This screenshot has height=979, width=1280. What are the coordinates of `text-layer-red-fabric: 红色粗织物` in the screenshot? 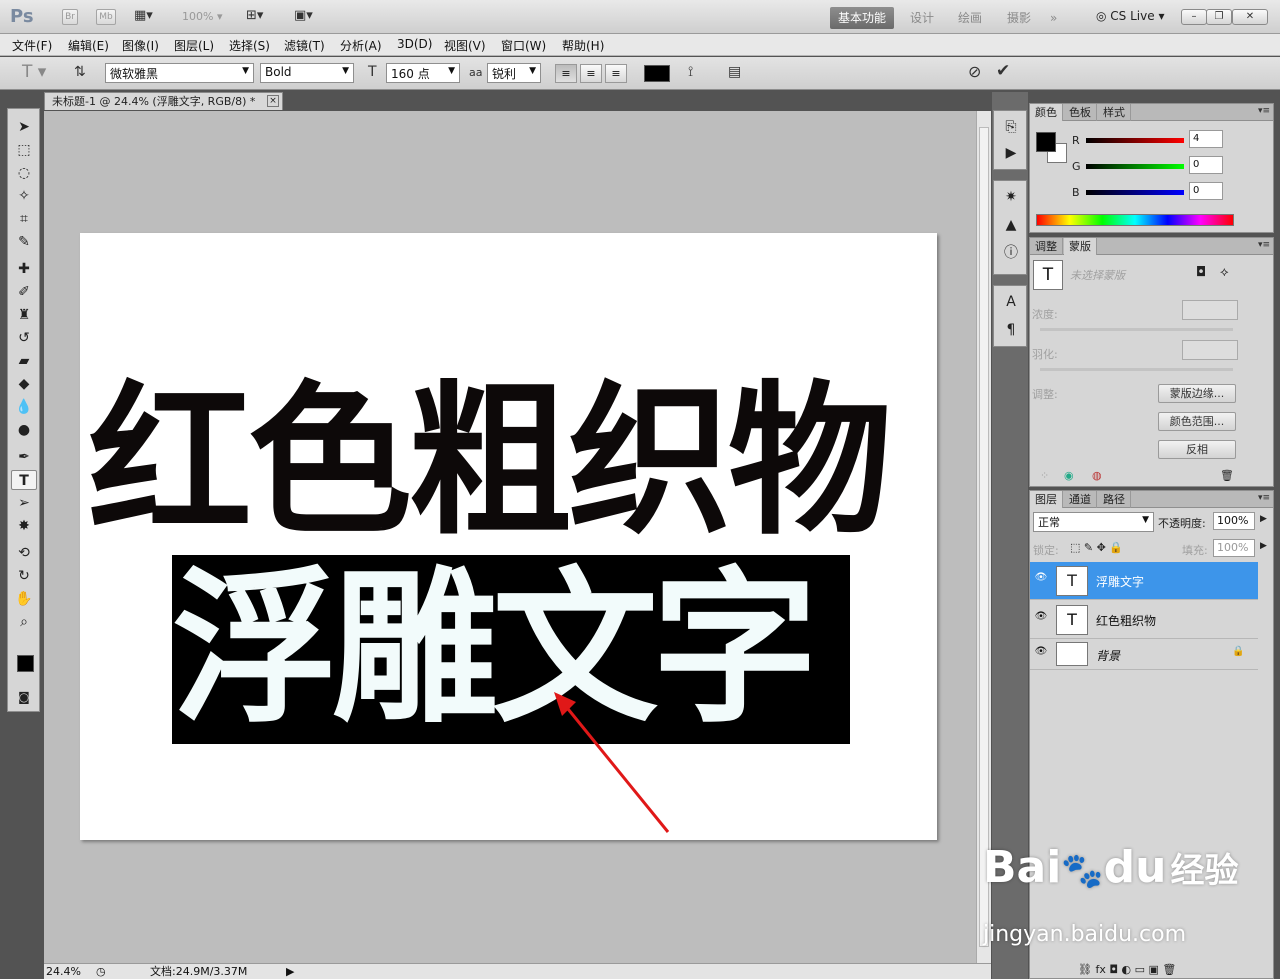 It's located at (508, 462).